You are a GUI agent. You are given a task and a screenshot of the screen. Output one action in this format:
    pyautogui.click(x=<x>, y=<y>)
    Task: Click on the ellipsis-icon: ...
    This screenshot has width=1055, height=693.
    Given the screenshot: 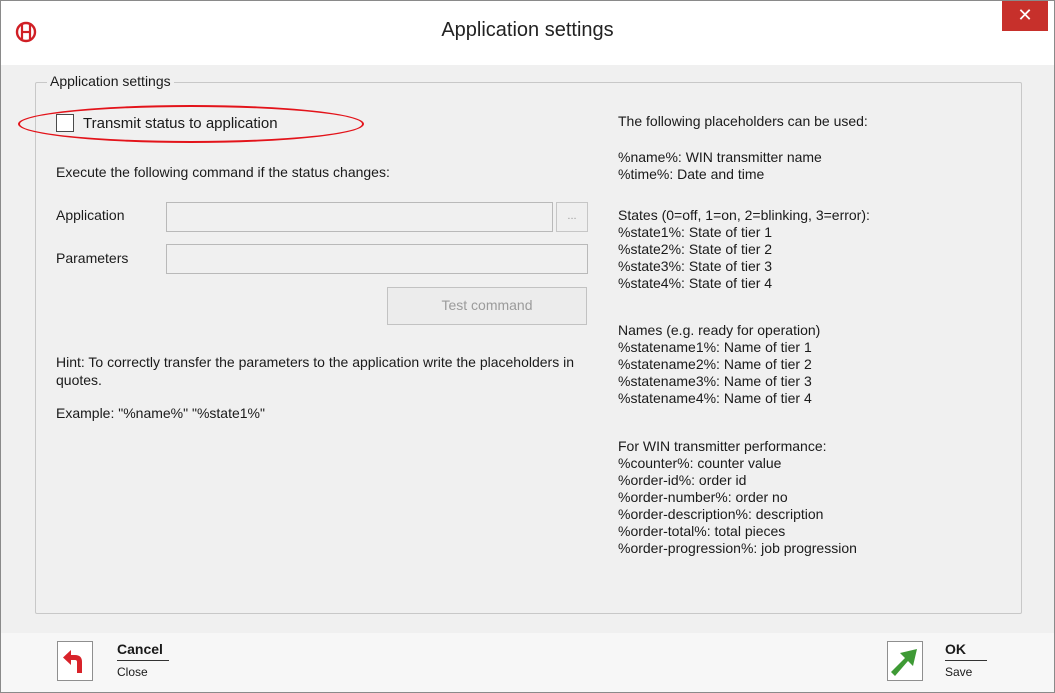 What is the action you would take?
    pyautogui.click(x=572, y=216)
    